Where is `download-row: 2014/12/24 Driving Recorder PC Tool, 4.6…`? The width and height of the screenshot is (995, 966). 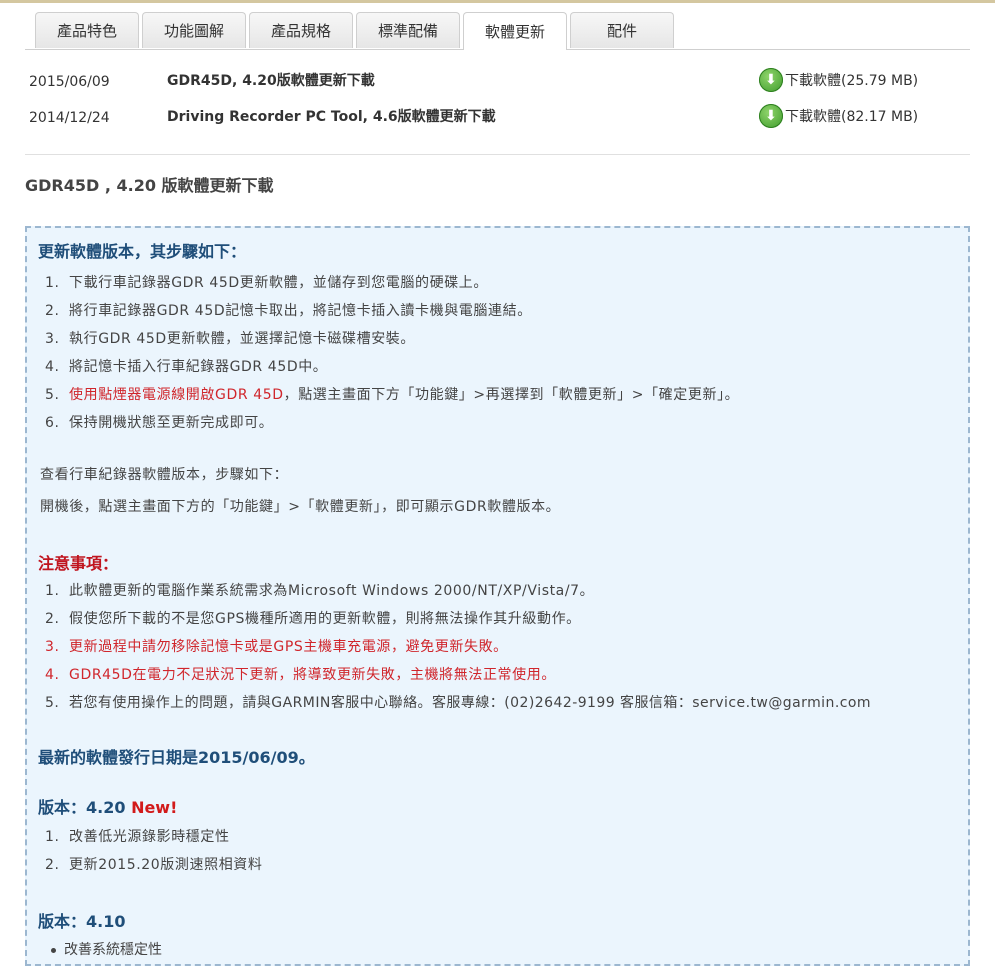 download-row: 2014/12/24 Driving Recorder PC Tool, 4.6… is located at coordinates (499, 118).